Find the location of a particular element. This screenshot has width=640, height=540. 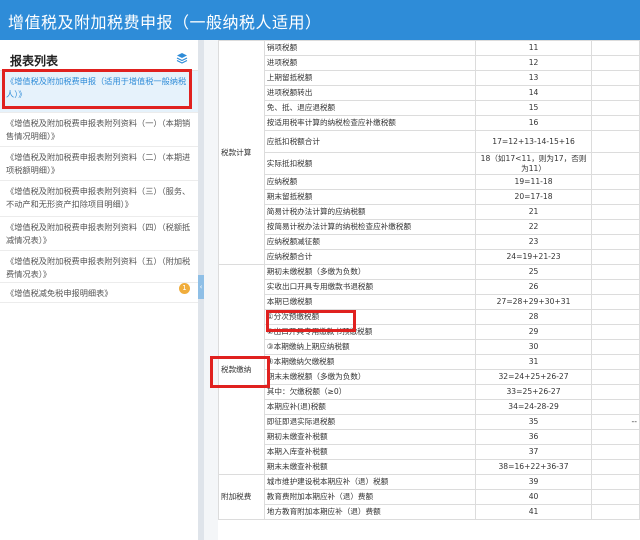

sidebar-item-schedule-3: 《增值税及附加税费申报表附列资料（三）（服务、不动产和无形资产扣除项目明细）》 is located at coordinates (99, 199).